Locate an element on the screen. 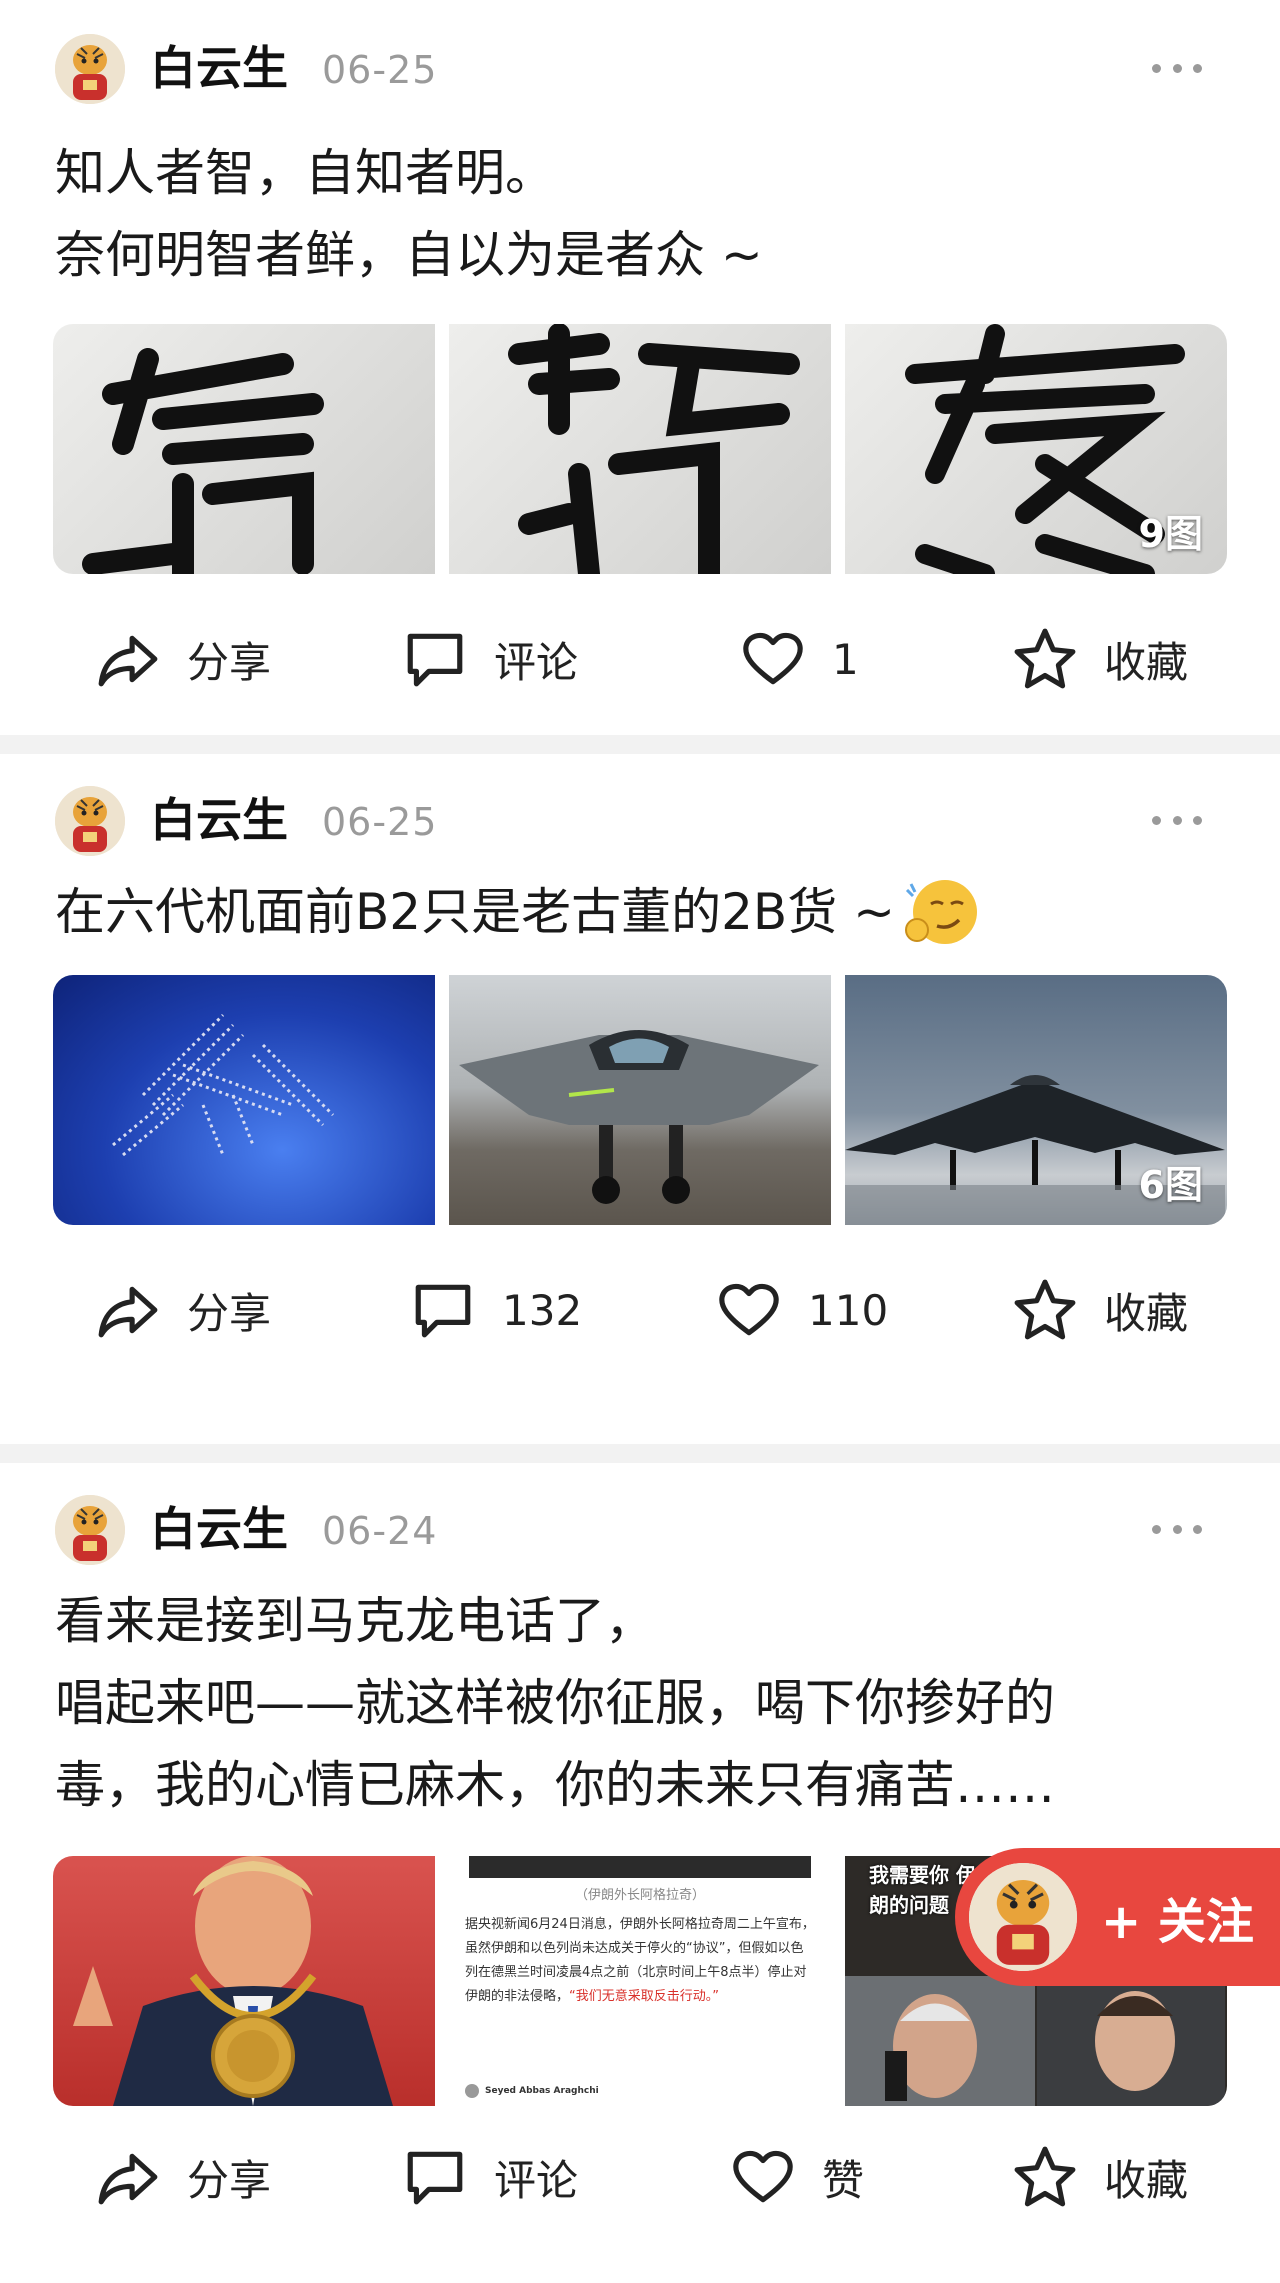 This screenshot has height=2283, width=1280. calligraphy-image-3: 9图 is located at coordinates (1036, 449).